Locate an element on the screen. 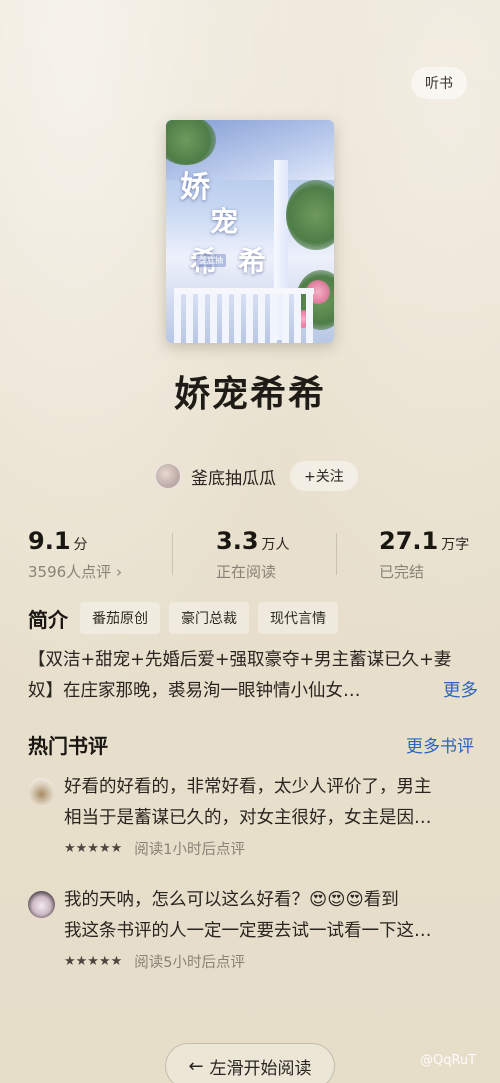 The image size is (500, 1083). follow-button: +关注 is located at coordinates (324, 476).